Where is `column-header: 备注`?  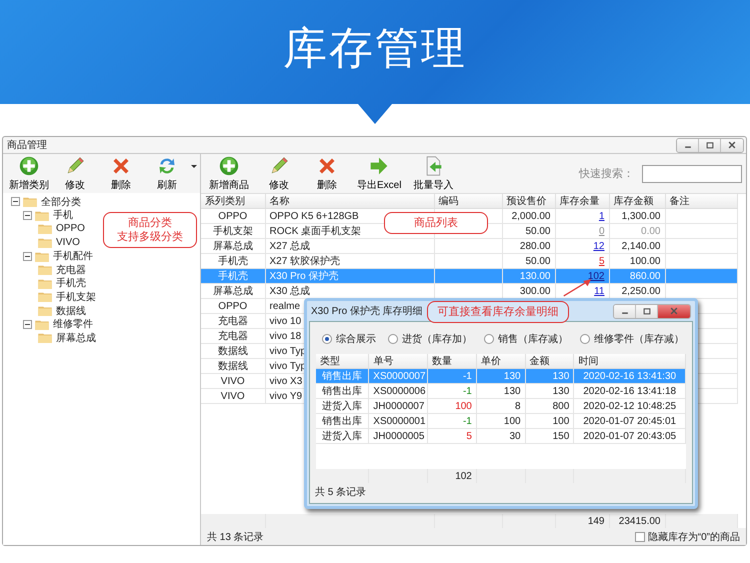
column-header: 备注 is located at coordinates (701, 201).